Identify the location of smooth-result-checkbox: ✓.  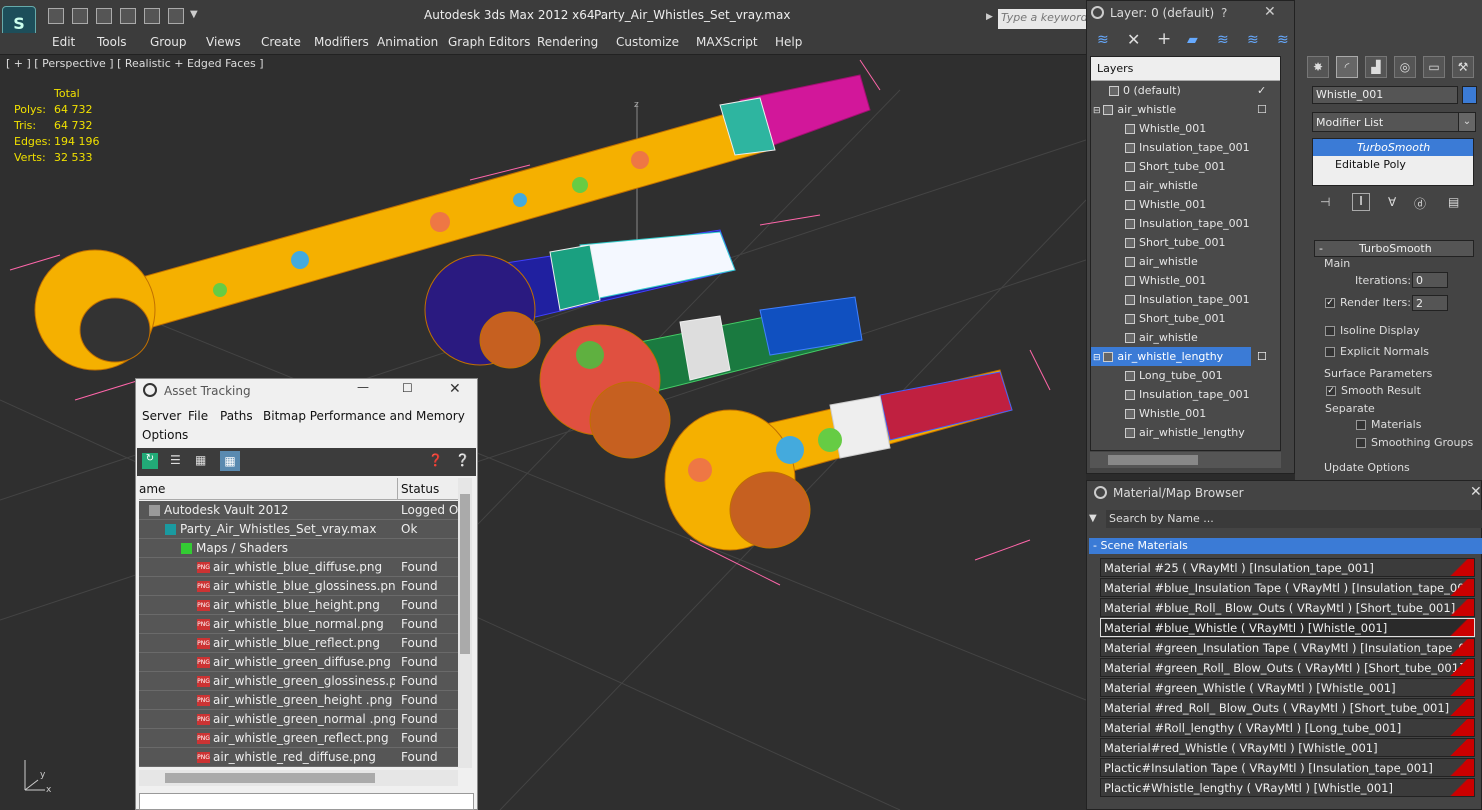
(1331, 391).